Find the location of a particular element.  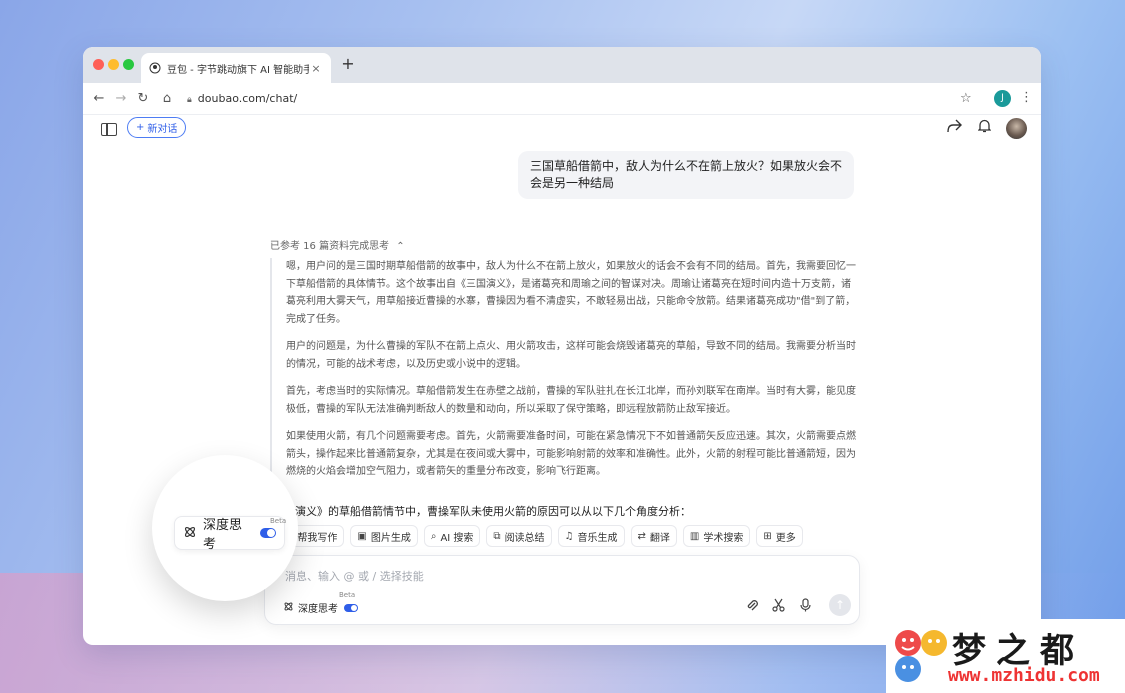

home-icon: ⌂ is located at coordinates (167, 99).